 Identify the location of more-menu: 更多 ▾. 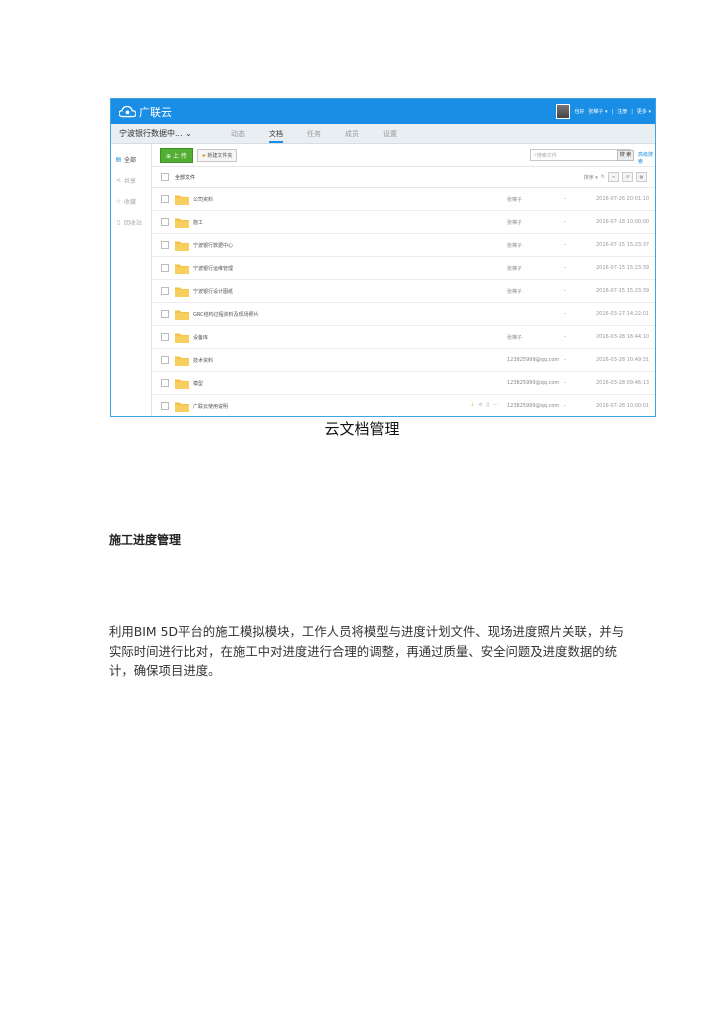
(644, 111).